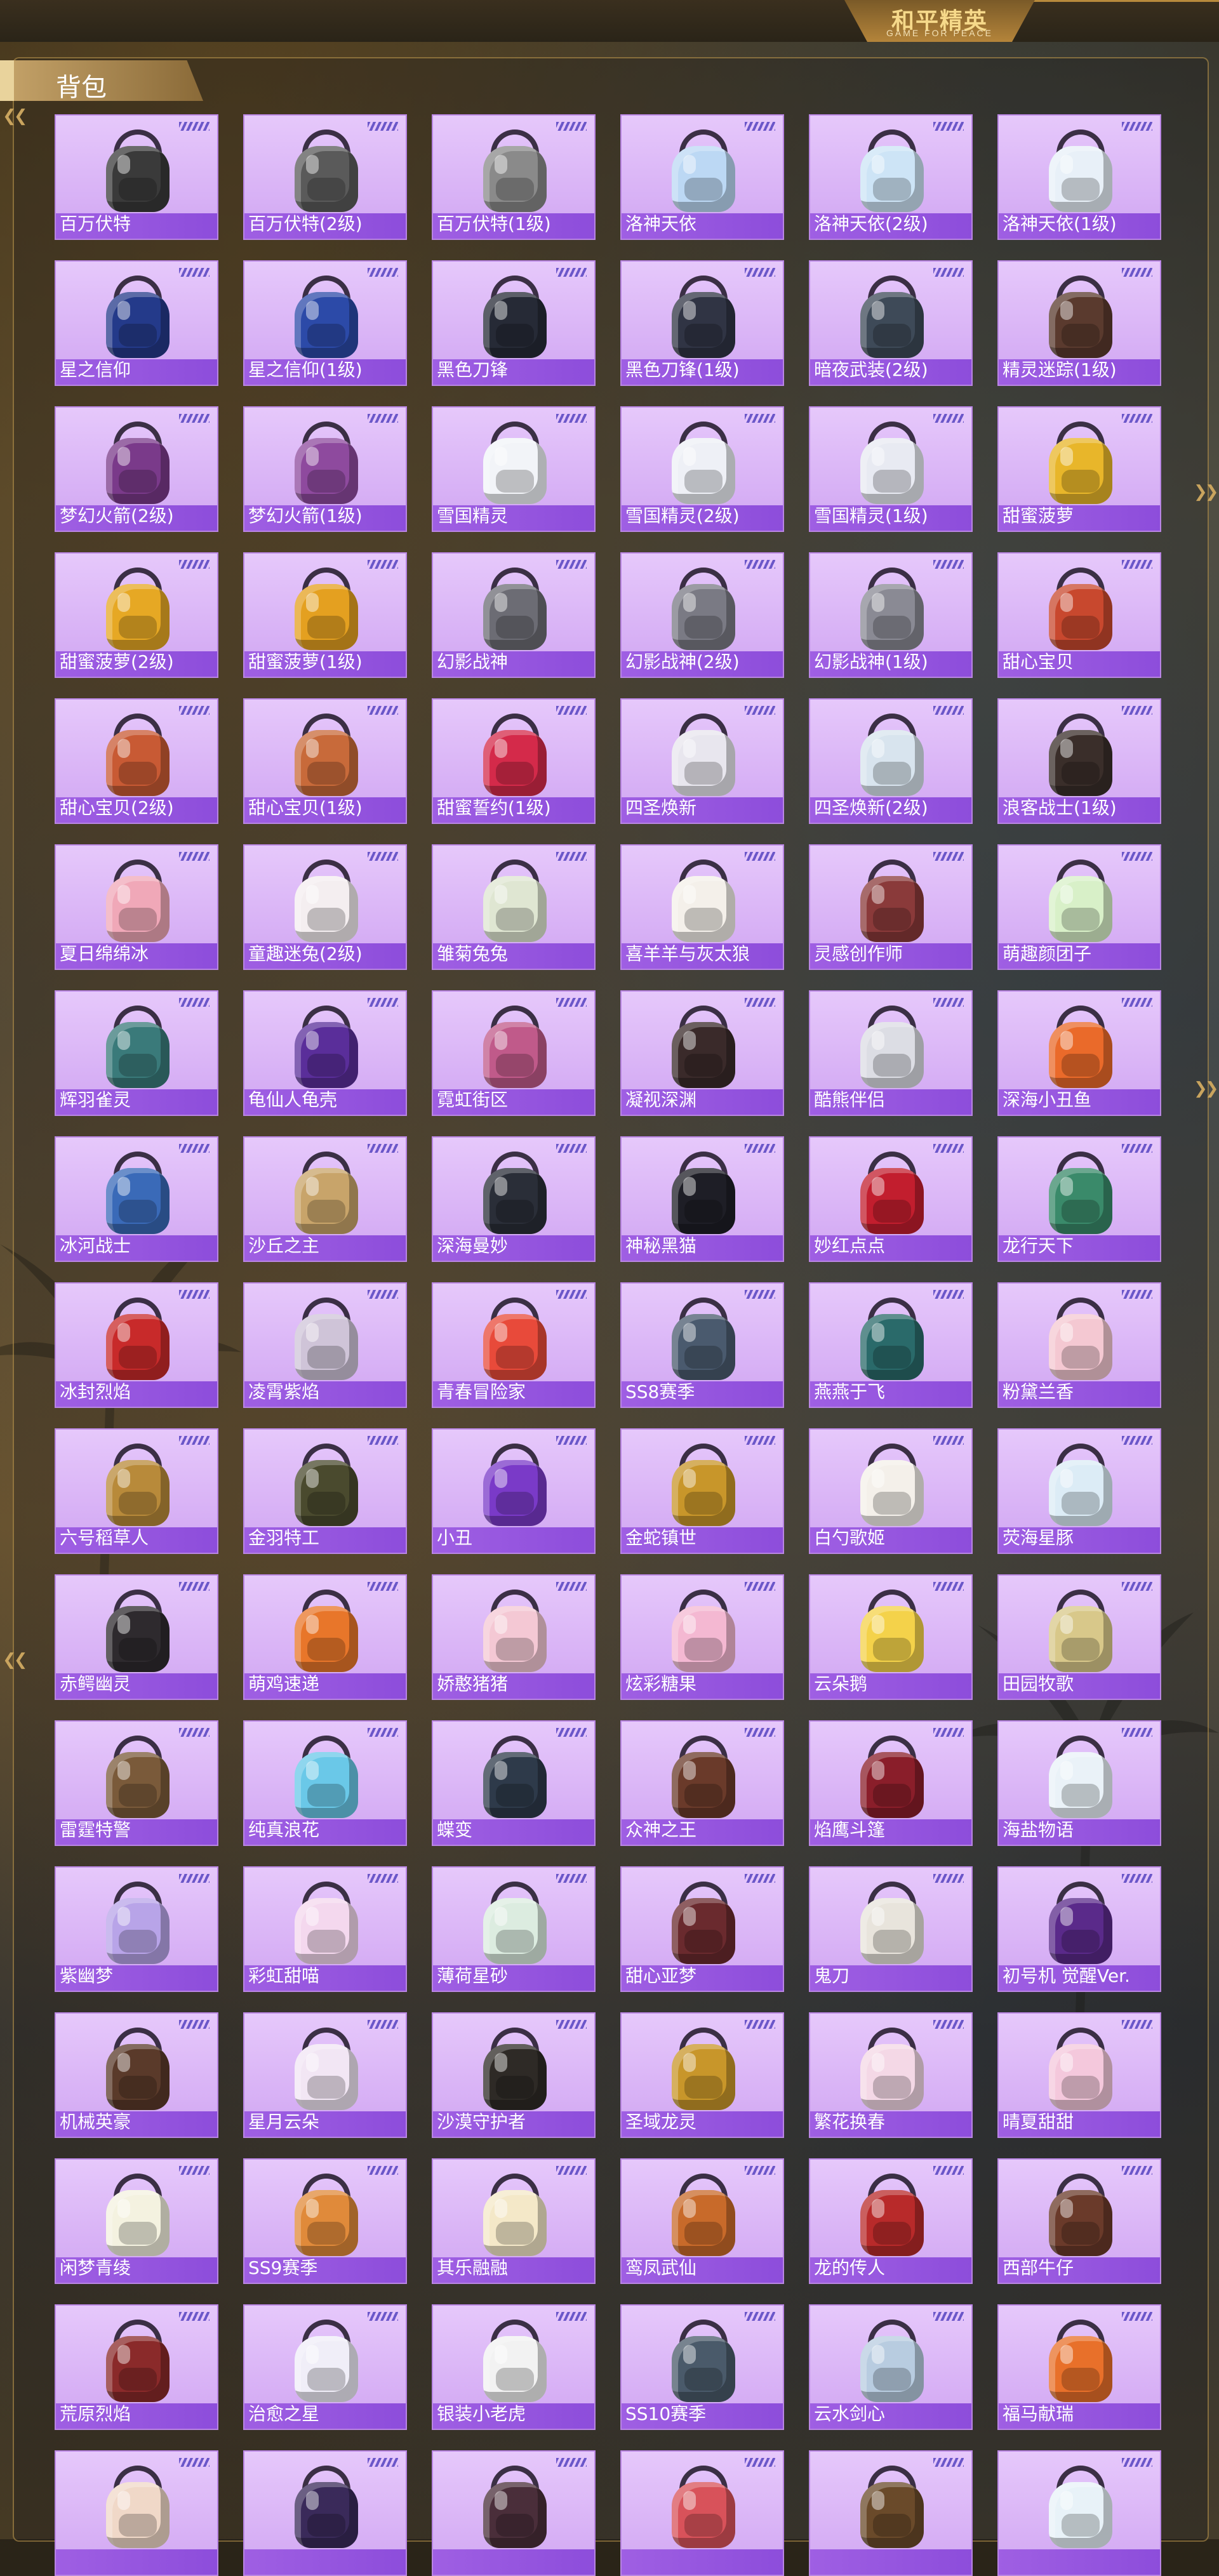 The image size is (1219, 2576). I want to click on backpack-card: 雪国精灵(1级), so click(891, 469).